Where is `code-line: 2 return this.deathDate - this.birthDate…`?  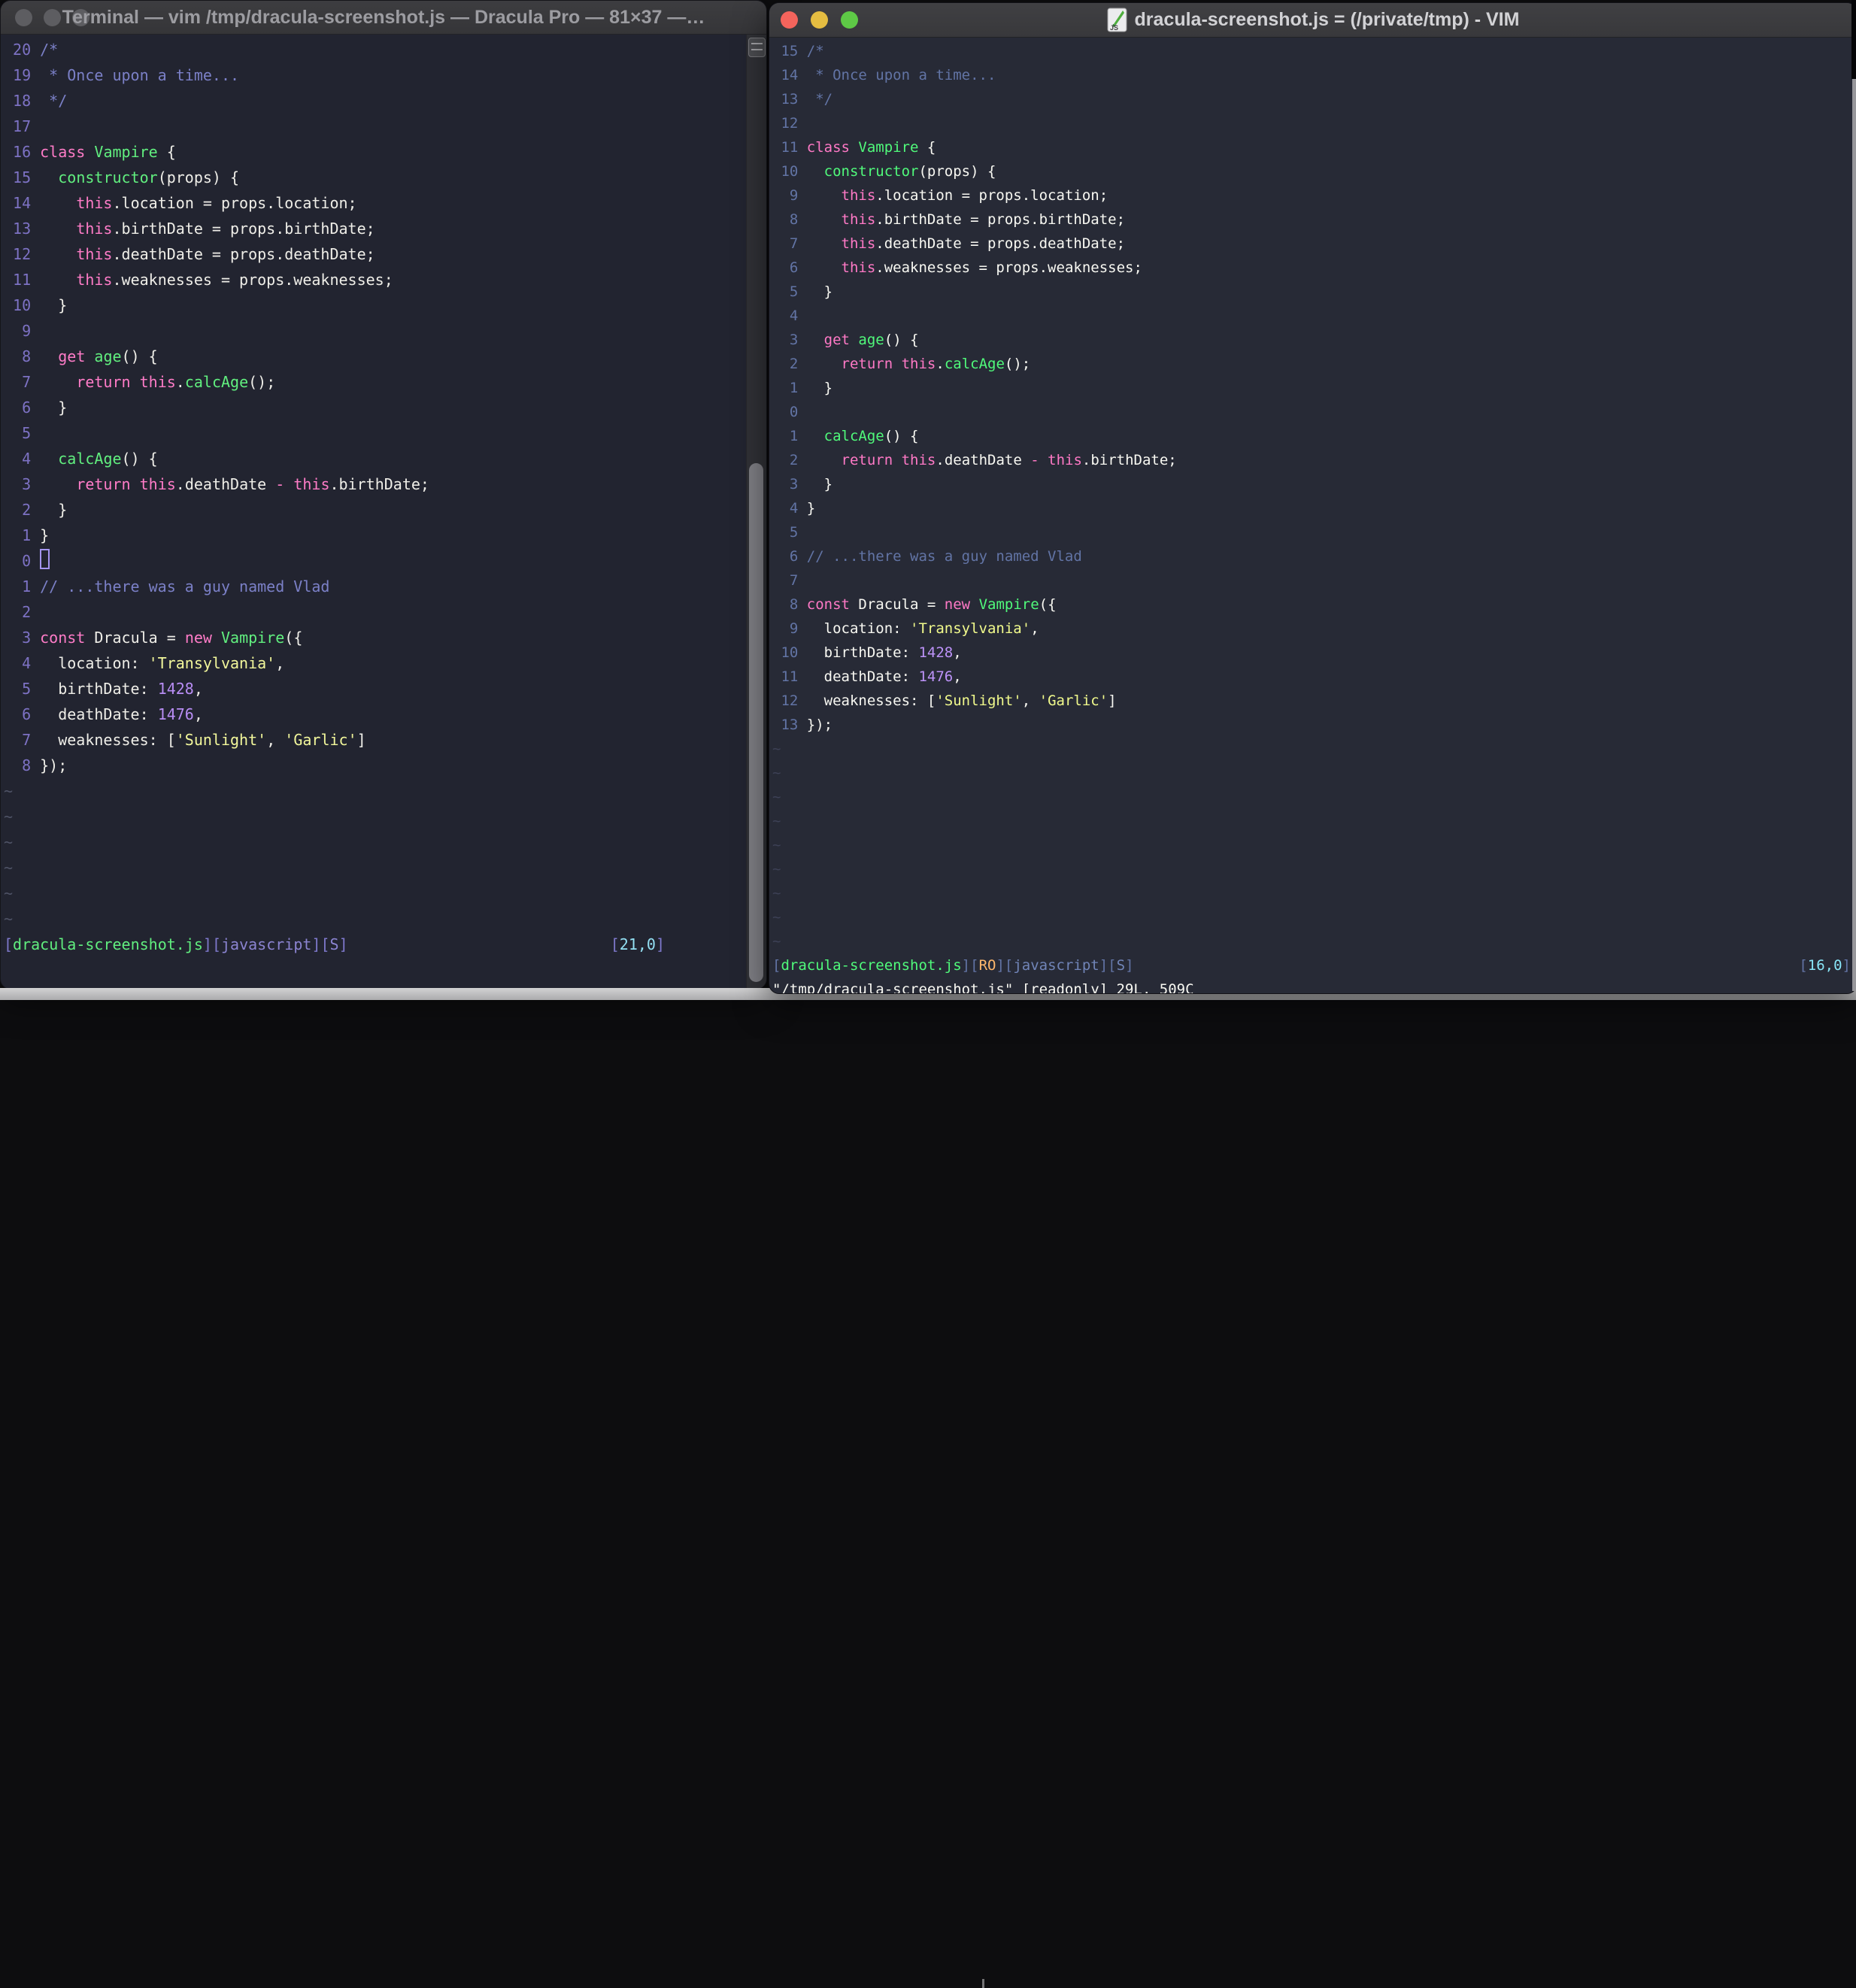 code-line: 2 return this.deathDate - this.birthDate… is located at coordinates (1314, 460).